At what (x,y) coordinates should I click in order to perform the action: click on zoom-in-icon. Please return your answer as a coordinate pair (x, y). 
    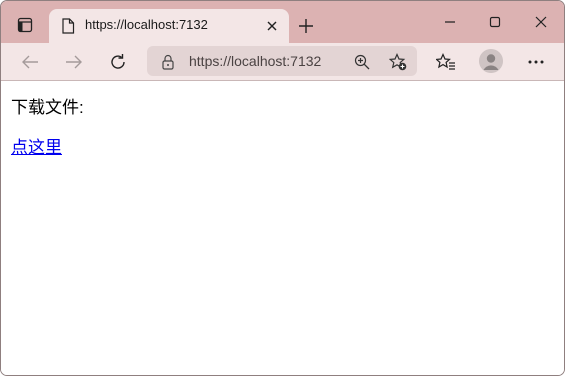
    Looking at the image, I should click on (362, 62).